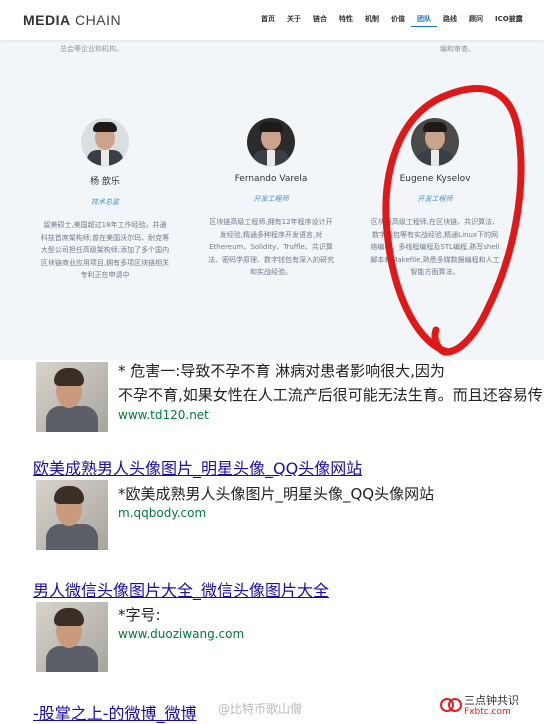  What do you see at coordinates (268, 20) in the screenshot?
I see `nav-home: 首页` at bounding box center [268, 20].